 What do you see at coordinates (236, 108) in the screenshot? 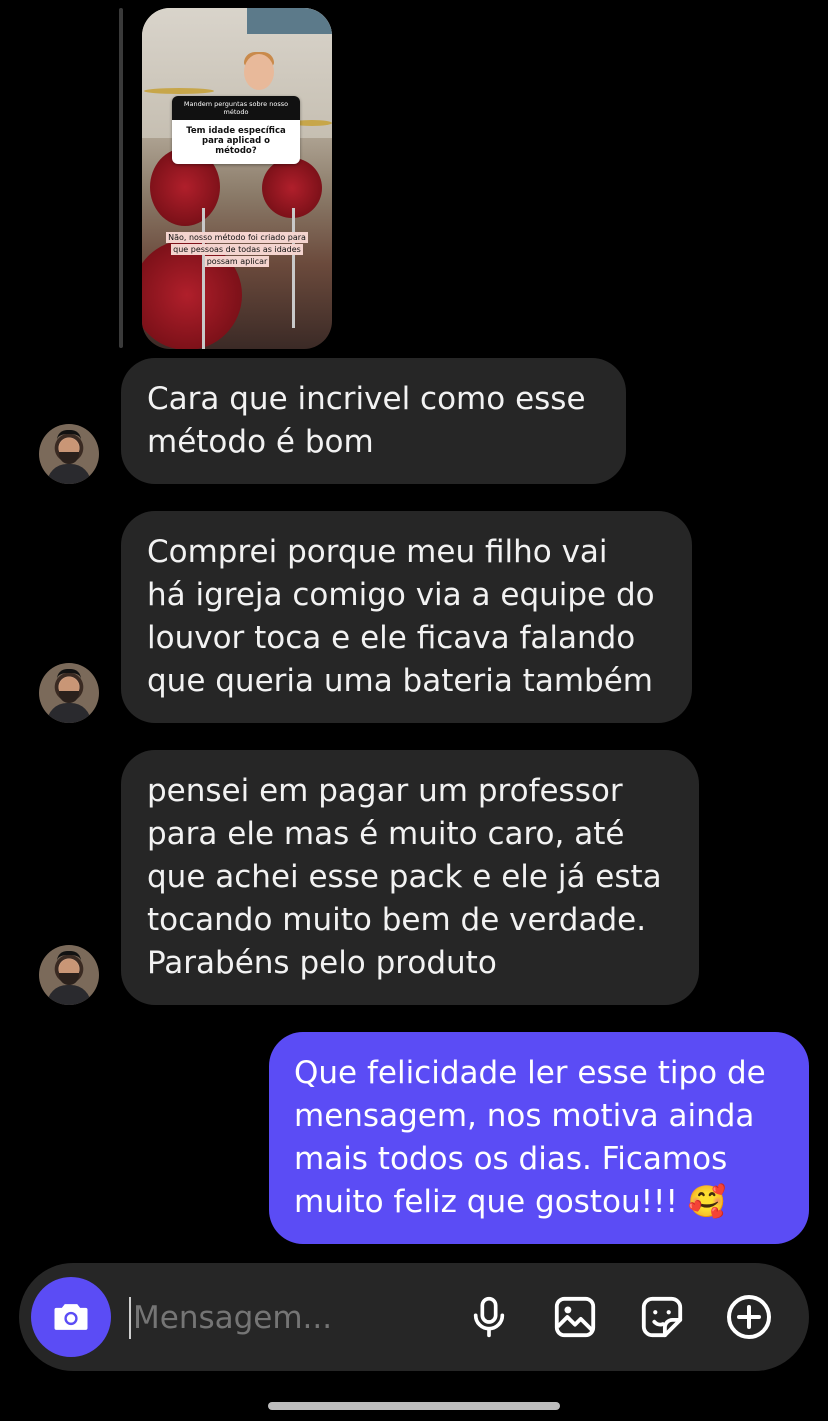
I see `question-header: Mandem perguntas sobre nosso método` at bounding box center [236, 108].